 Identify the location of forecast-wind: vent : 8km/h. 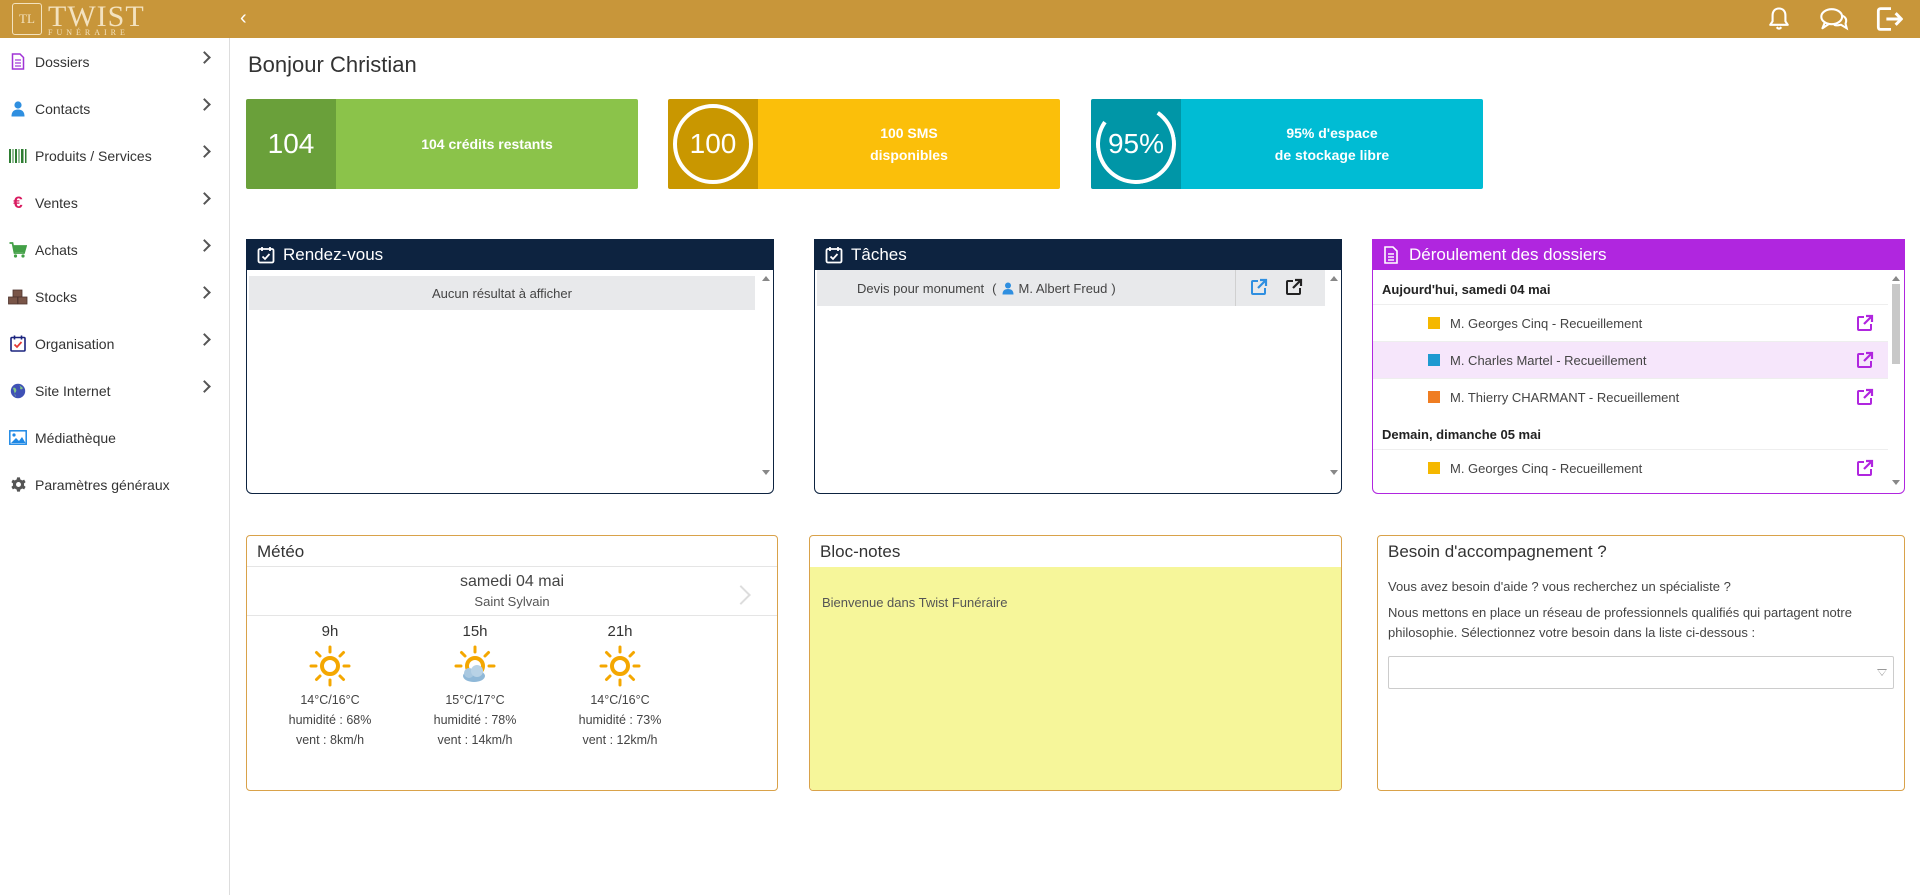
(330, 740).